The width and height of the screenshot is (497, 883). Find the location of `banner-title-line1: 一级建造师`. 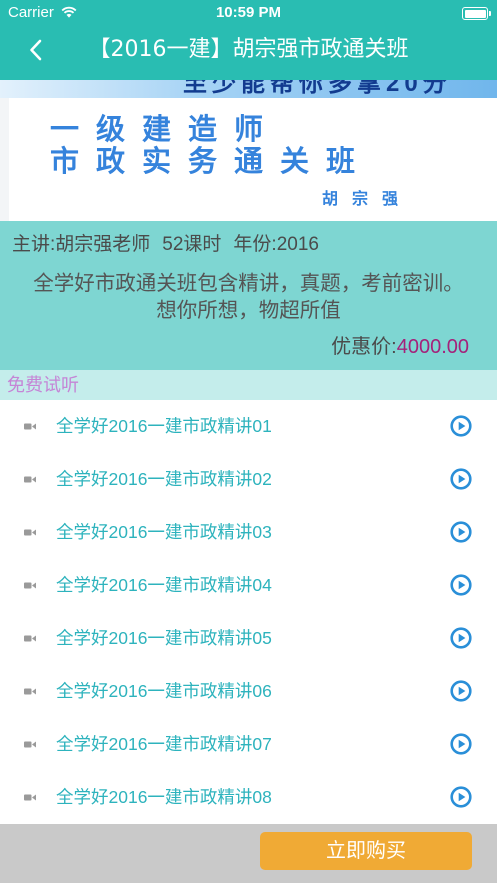

banner-title-line1: 一级建造师 is located at coordinates (165, 130).